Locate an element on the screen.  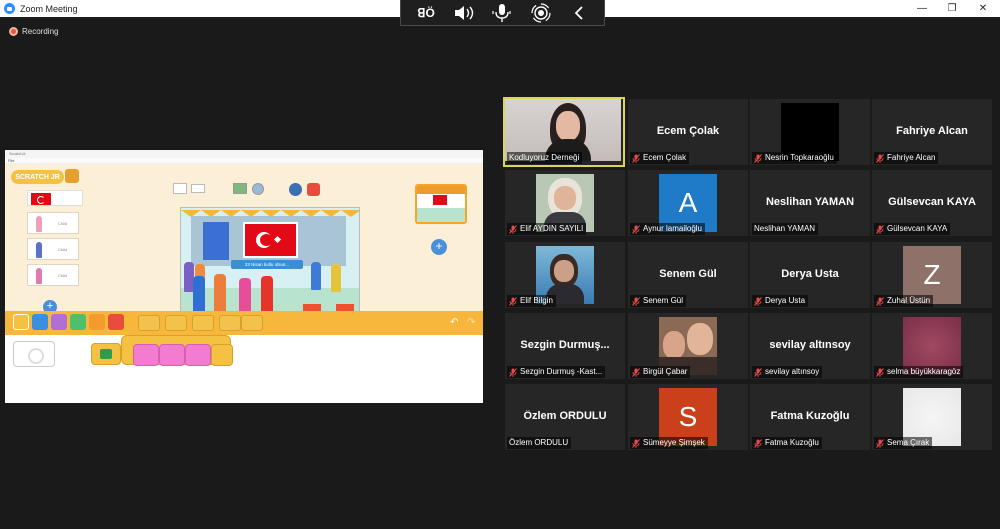
participant-nameplate: Sümeyye Şimşek is located at coordinates (669, 443).